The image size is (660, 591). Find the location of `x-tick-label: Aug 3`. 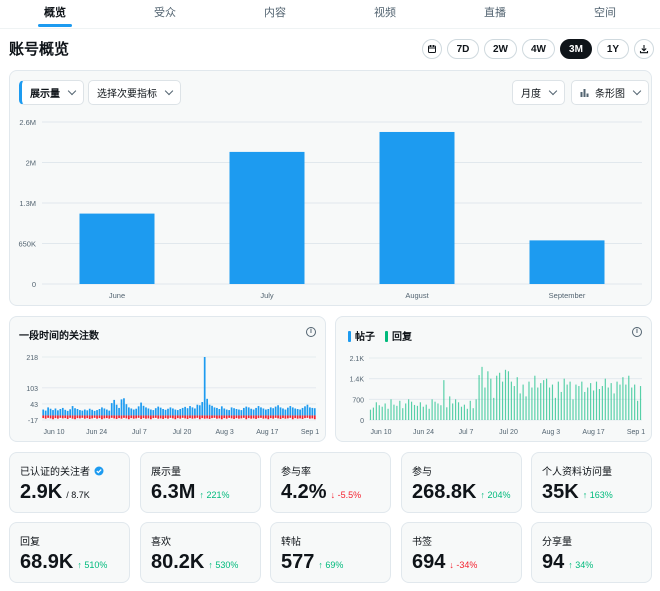

x-tick-label: Aug 3 is located at coordinates (551, 432).